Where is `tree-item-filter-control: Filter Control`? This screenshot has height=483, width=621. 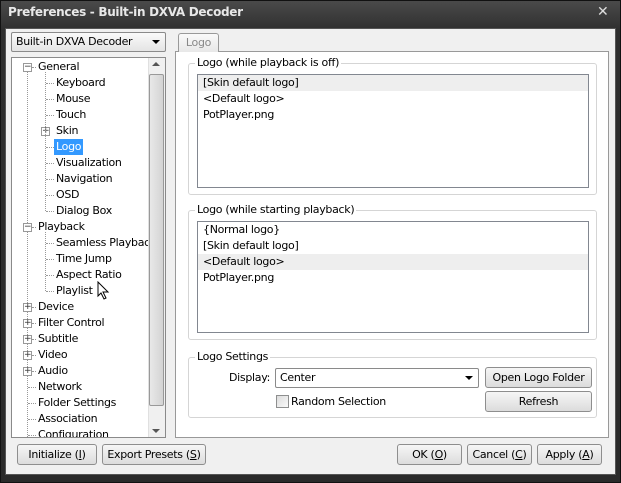 tree-item-filter-control: Filter Control is located at coordinates (71, 323).